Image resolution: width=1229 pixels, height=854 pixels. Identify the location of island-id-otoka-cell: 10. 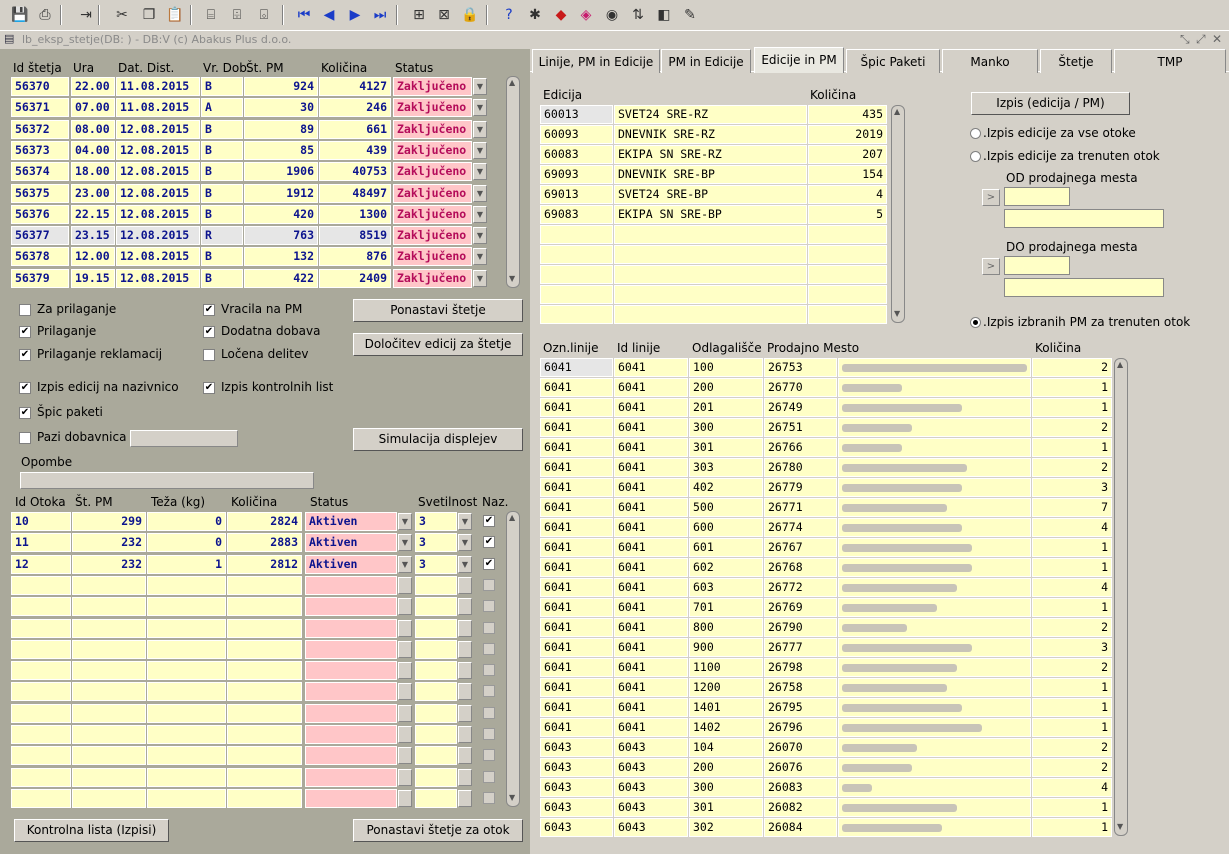
(41, 521).